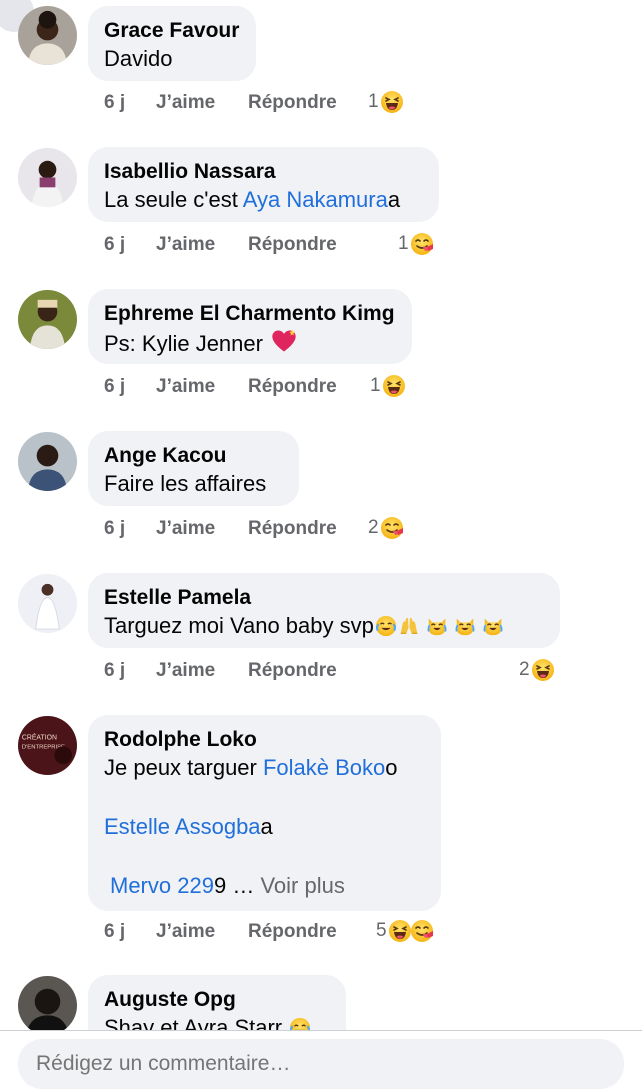 The height and width of the screenshot is (1089, 642). Describe the element at coordinates (321, 1064) in the screenshot. I see `comment-input` at that location.